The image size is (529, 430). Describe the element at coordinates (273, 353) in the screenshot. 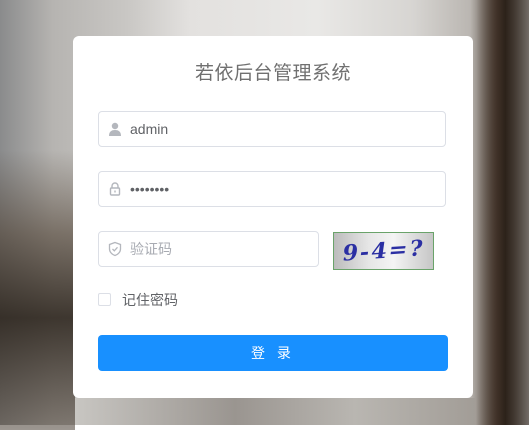

I see `login-button: 登 录` at that location.